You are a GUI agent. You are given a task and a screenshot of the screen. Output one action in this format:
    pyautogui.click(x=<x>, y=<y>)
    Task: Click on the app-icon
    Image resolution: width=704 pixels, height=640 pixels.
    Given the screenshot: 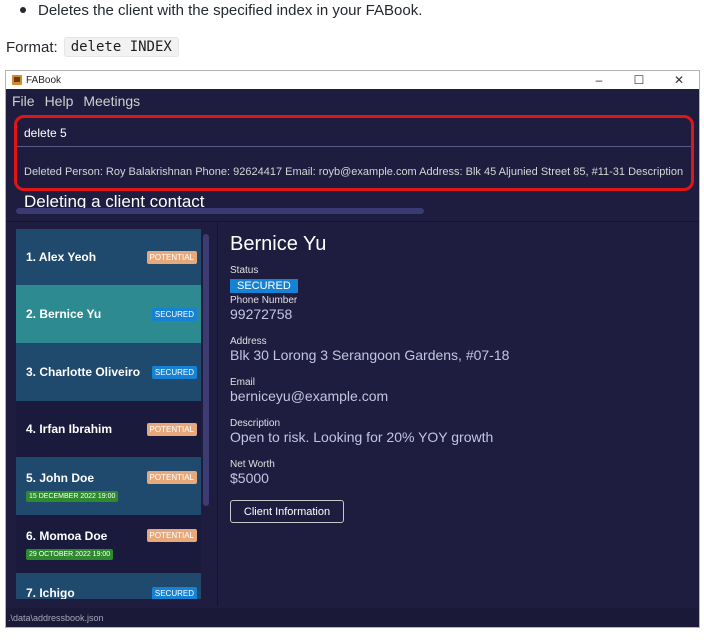 What is the action you would take?
    pyautogui.click(x=17, y=80)
    